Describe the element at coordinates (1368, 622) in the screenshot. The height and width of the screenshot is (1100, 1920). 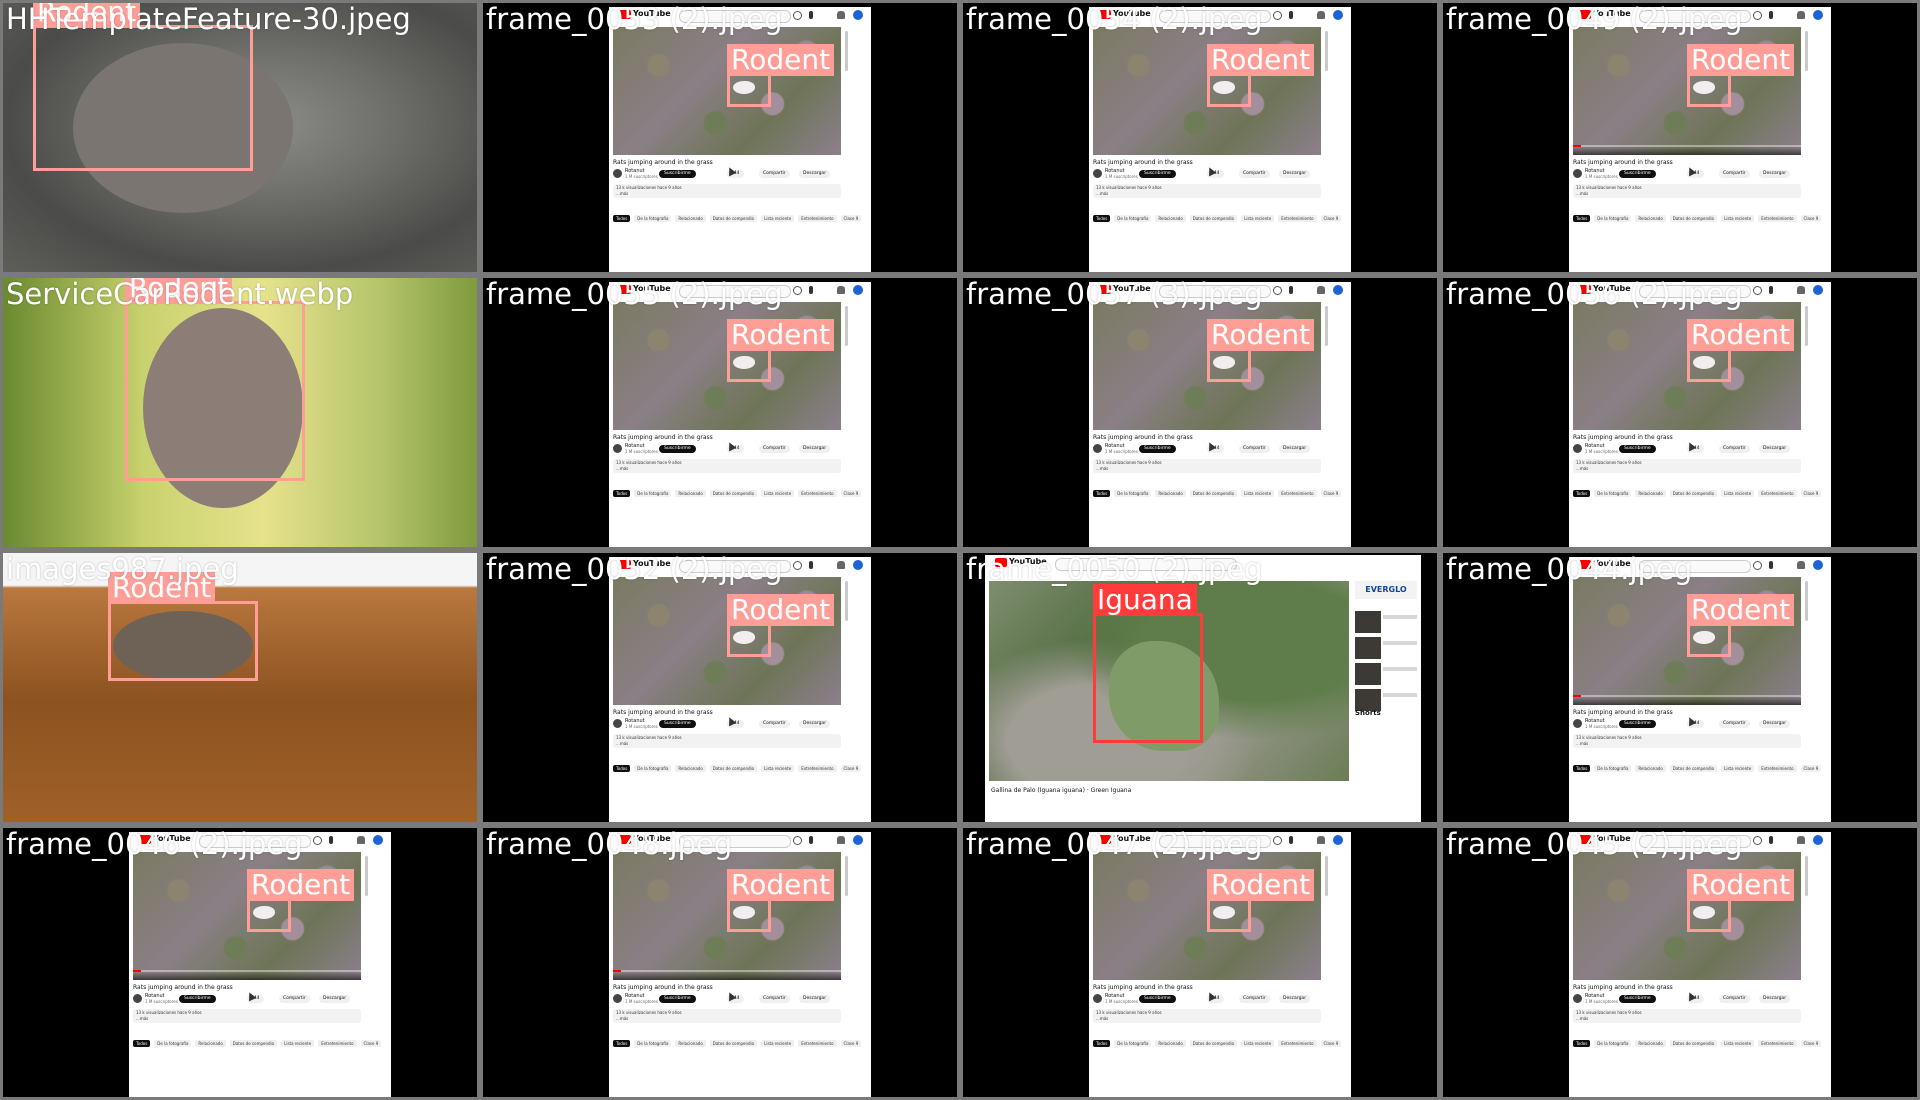
I see `recommended-thumbnail` at that location.